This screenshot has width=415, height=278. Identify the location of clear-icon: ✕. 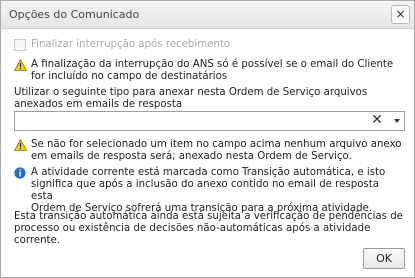
(377, 121).